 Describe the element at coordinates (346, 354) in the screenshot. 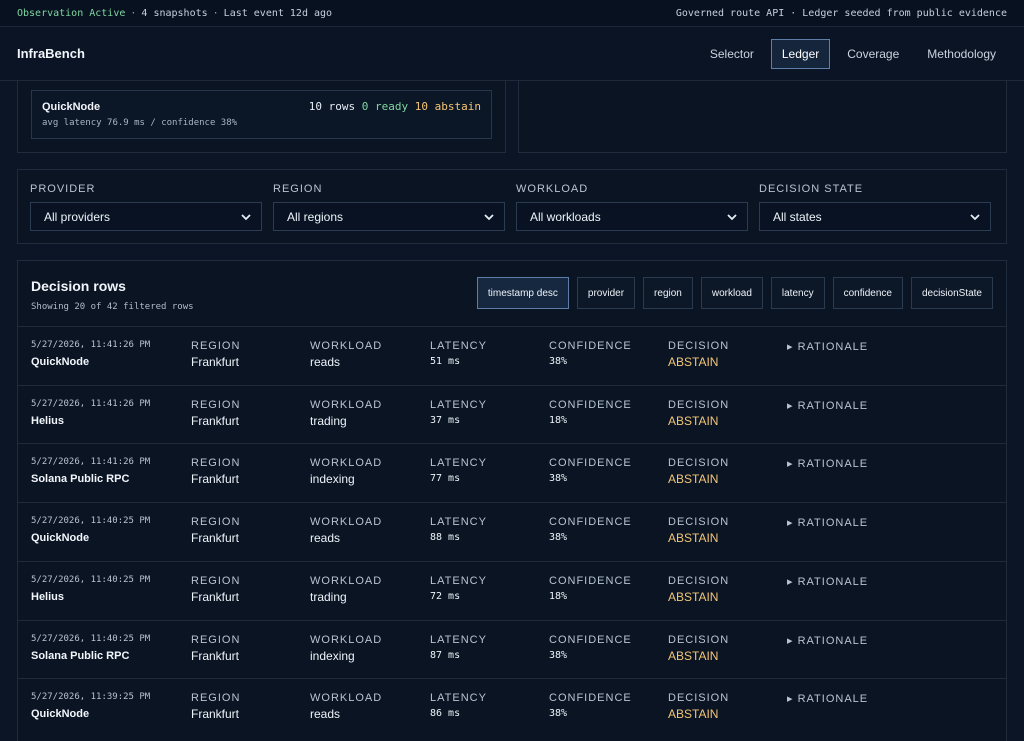

I see `row-workload-cell: WORKLOAD reads` at that location.